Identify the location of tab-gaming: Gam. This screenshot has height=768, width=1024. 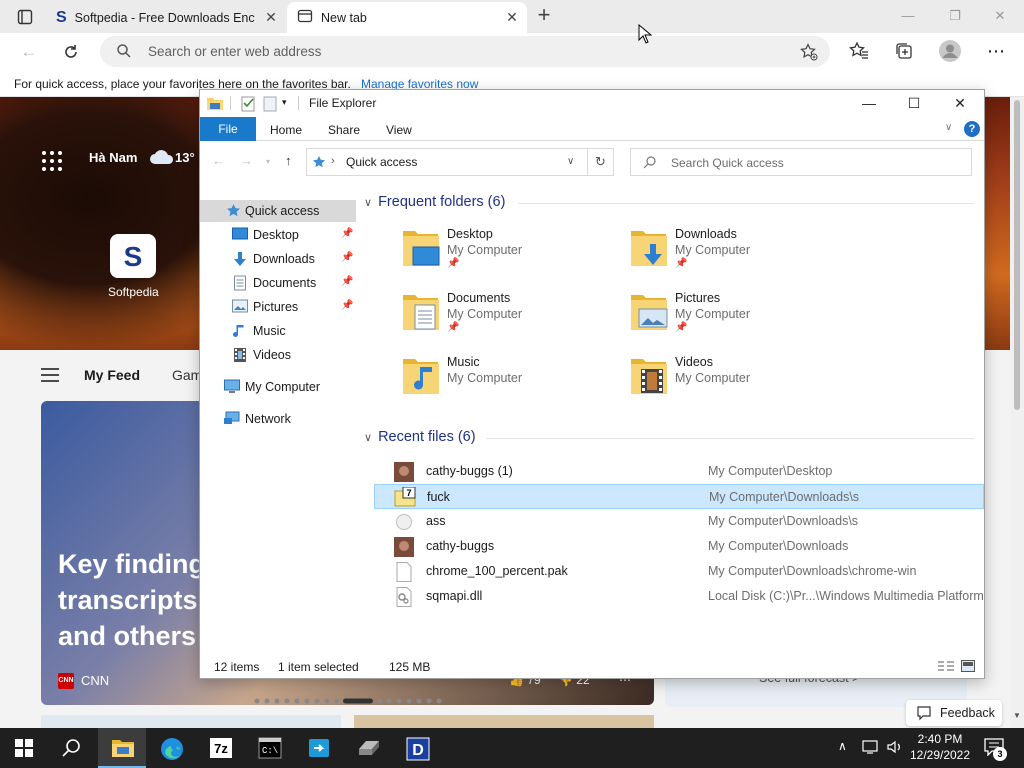
(187, 375).